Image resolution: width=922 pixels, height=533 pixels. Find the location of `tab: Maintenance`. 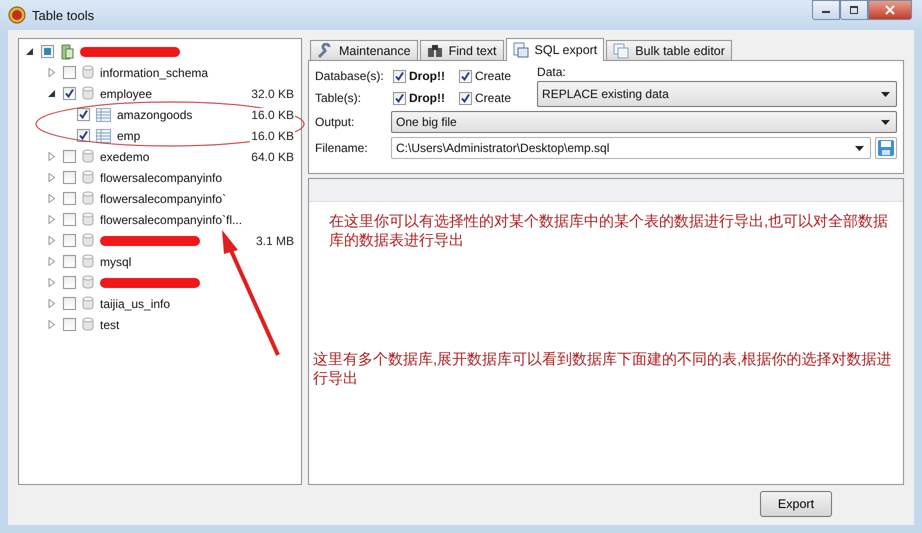

tab: Maintenance is located at coordinates (364, 50).